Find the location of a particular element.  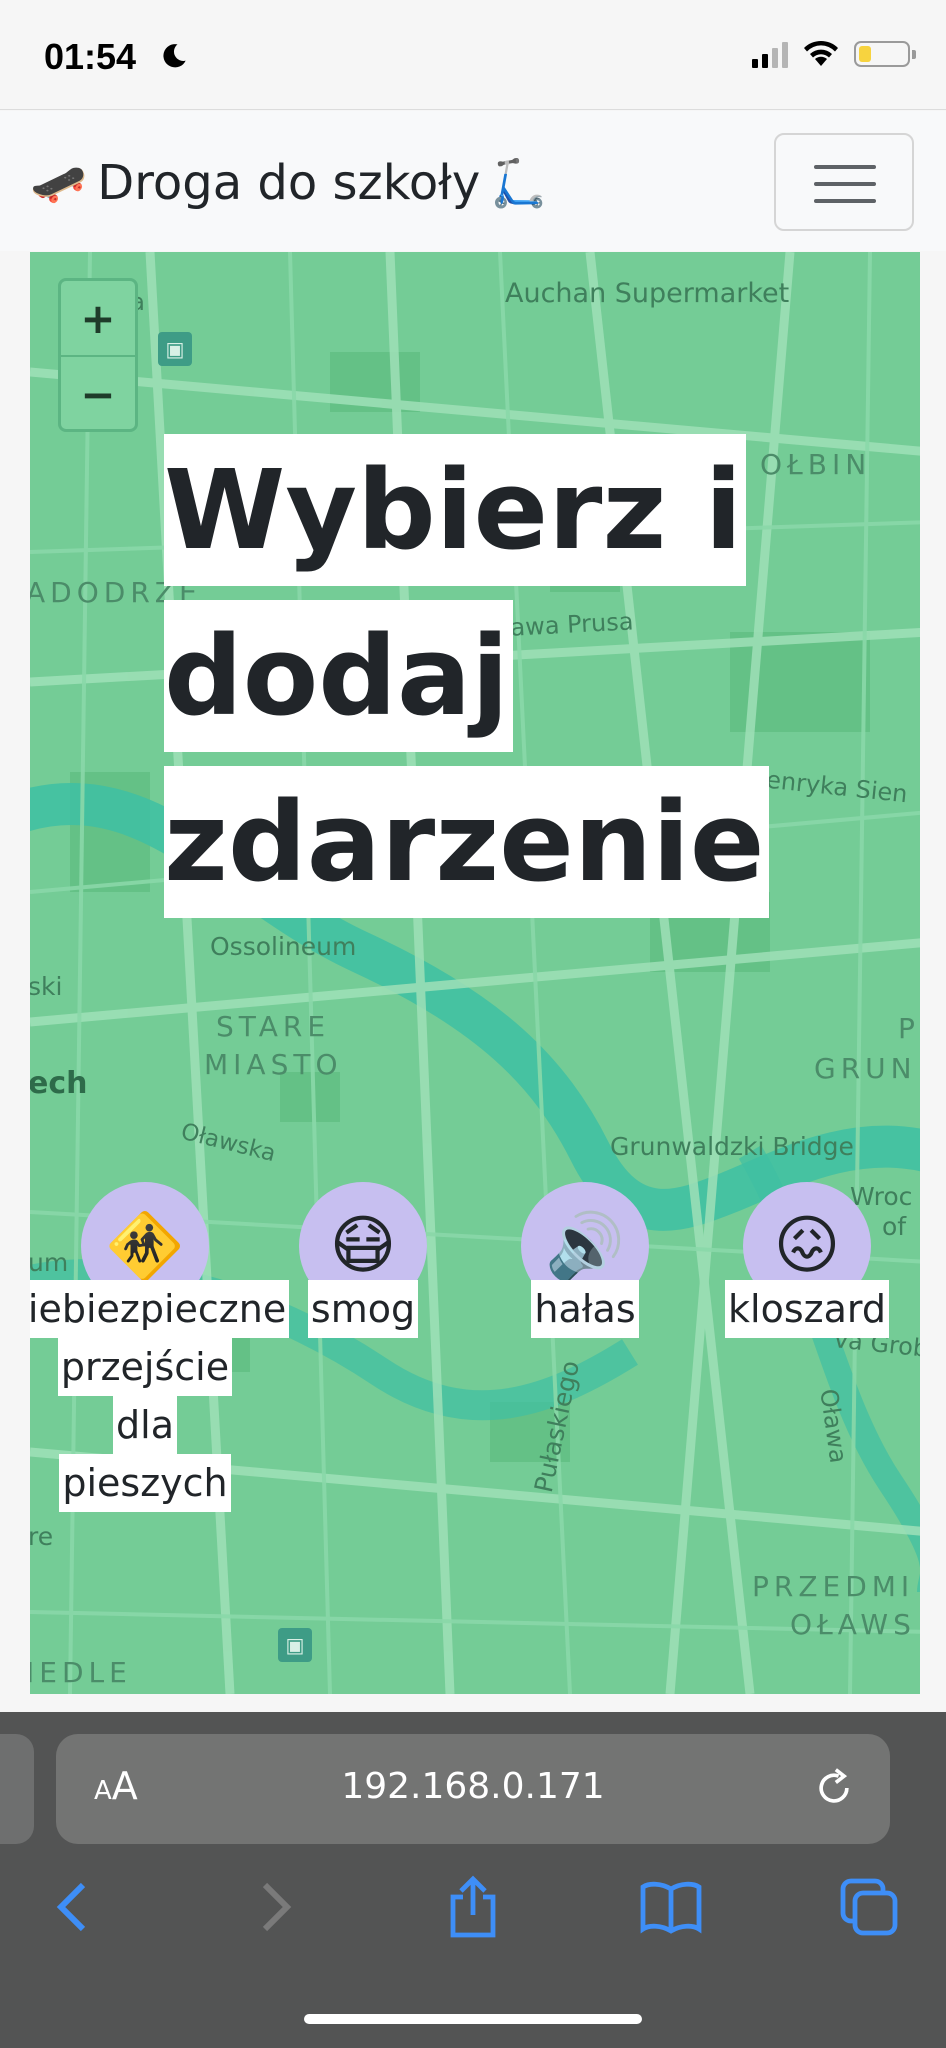

map-label: Ossolineum is located at coordinates (283, 946).